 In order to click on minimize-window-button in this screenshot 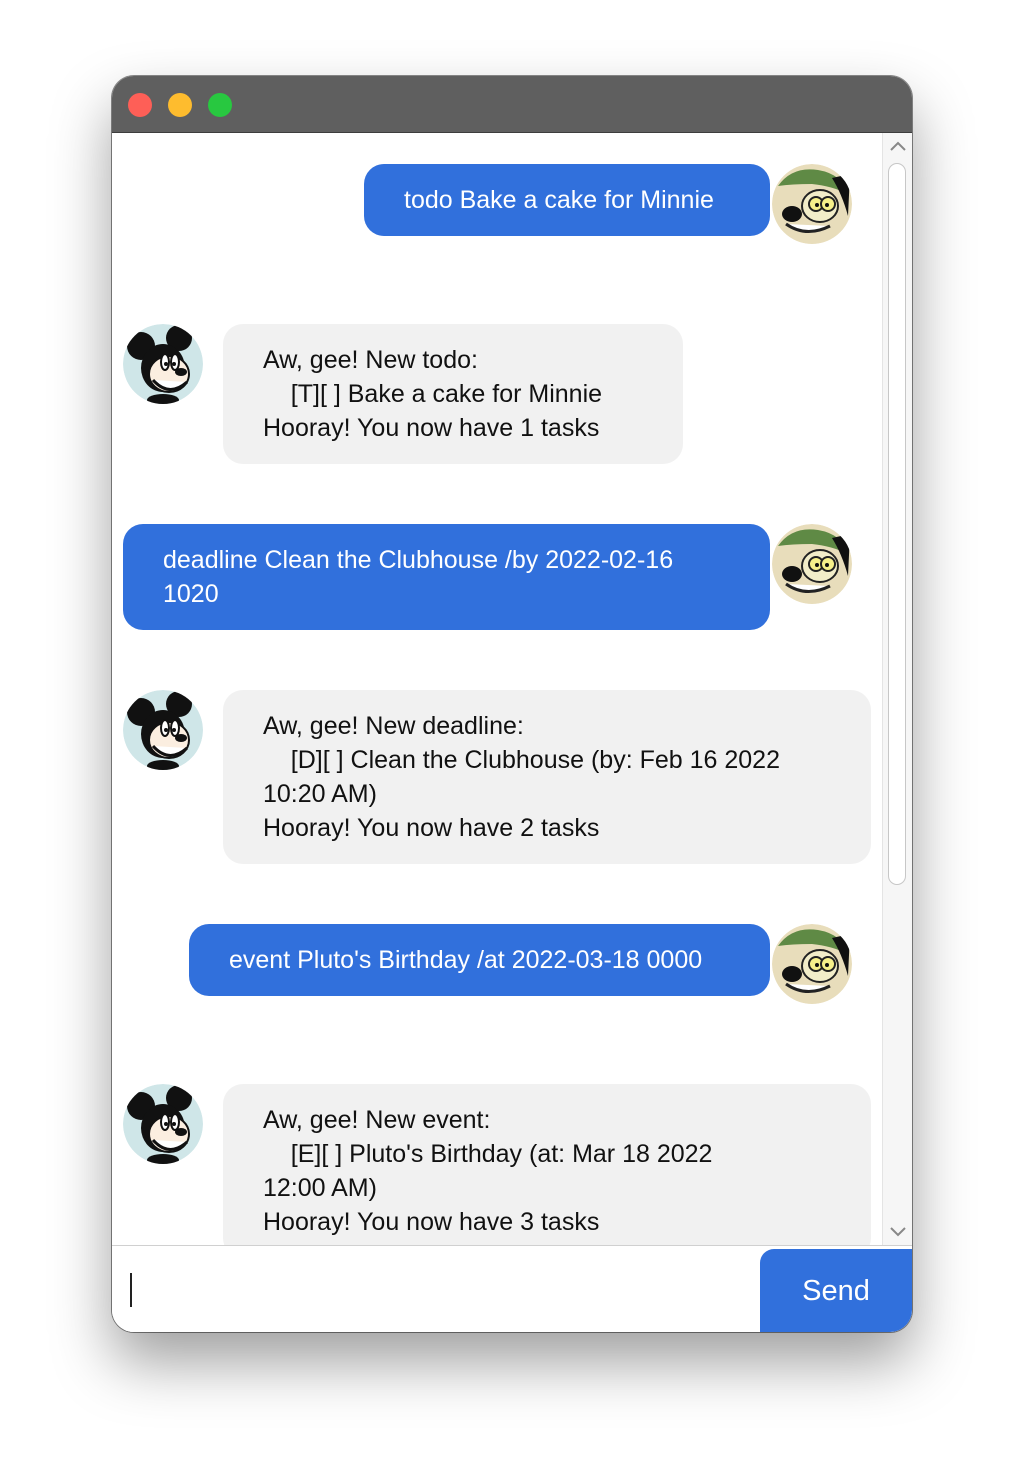, I will do `click(180, 105)`.